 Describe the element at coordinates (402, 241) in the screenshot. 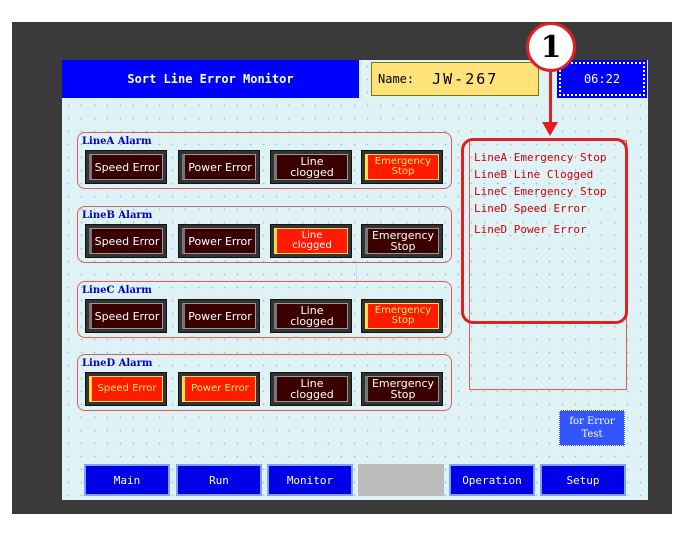

I see `lineb-emergency-stop-button: Emergency Stop` at that location.